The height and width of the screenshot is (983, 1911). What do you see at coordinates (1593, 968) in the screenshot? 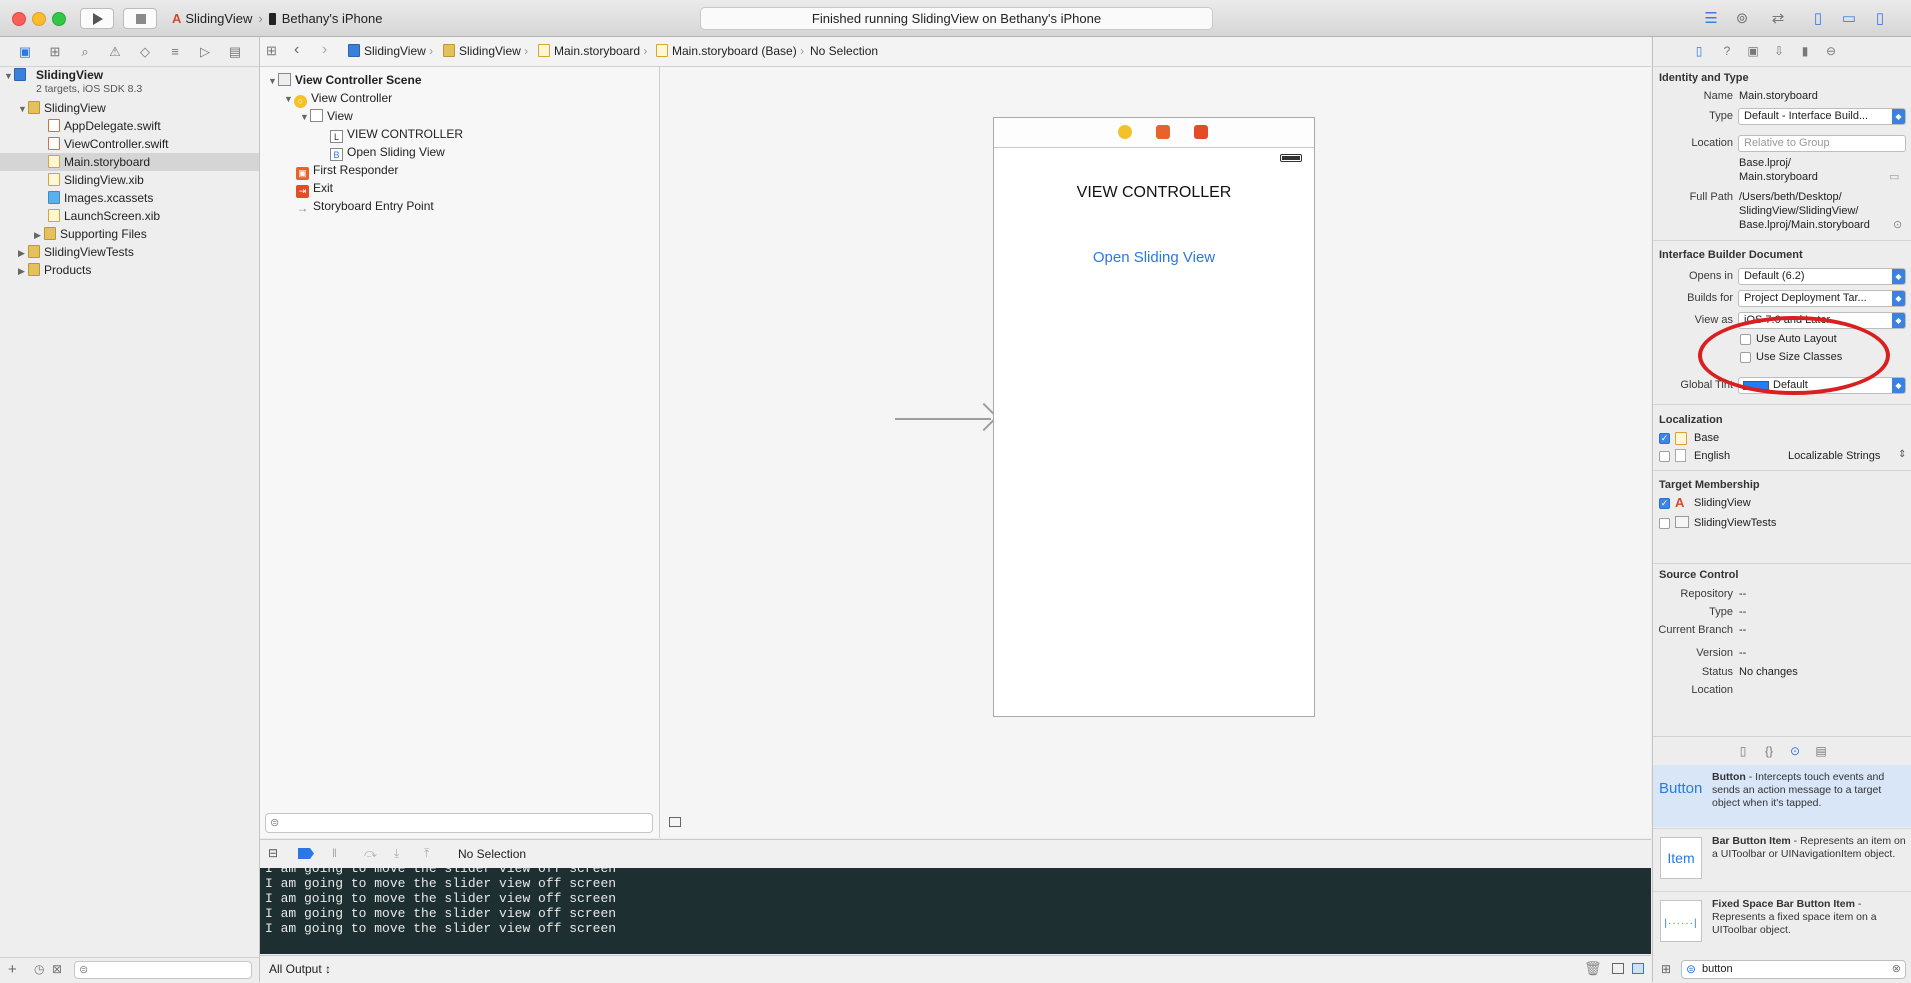
I see `trash-icon: 🗑` at bounding box center [1593, 968].